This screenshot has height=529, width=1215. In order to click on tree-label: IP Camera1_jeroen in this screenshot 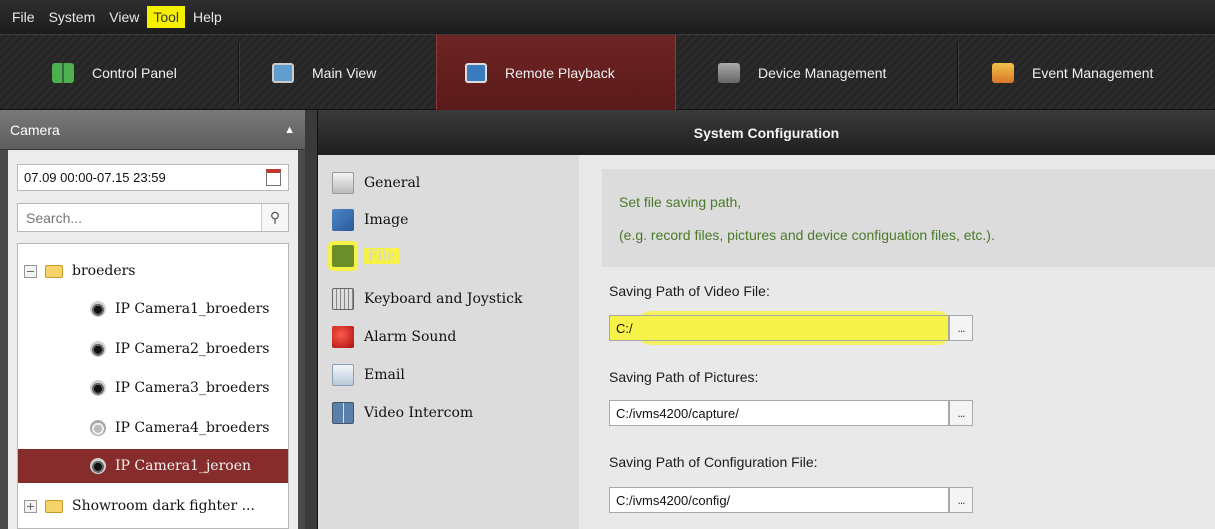, I will do `click(183, 466)`.